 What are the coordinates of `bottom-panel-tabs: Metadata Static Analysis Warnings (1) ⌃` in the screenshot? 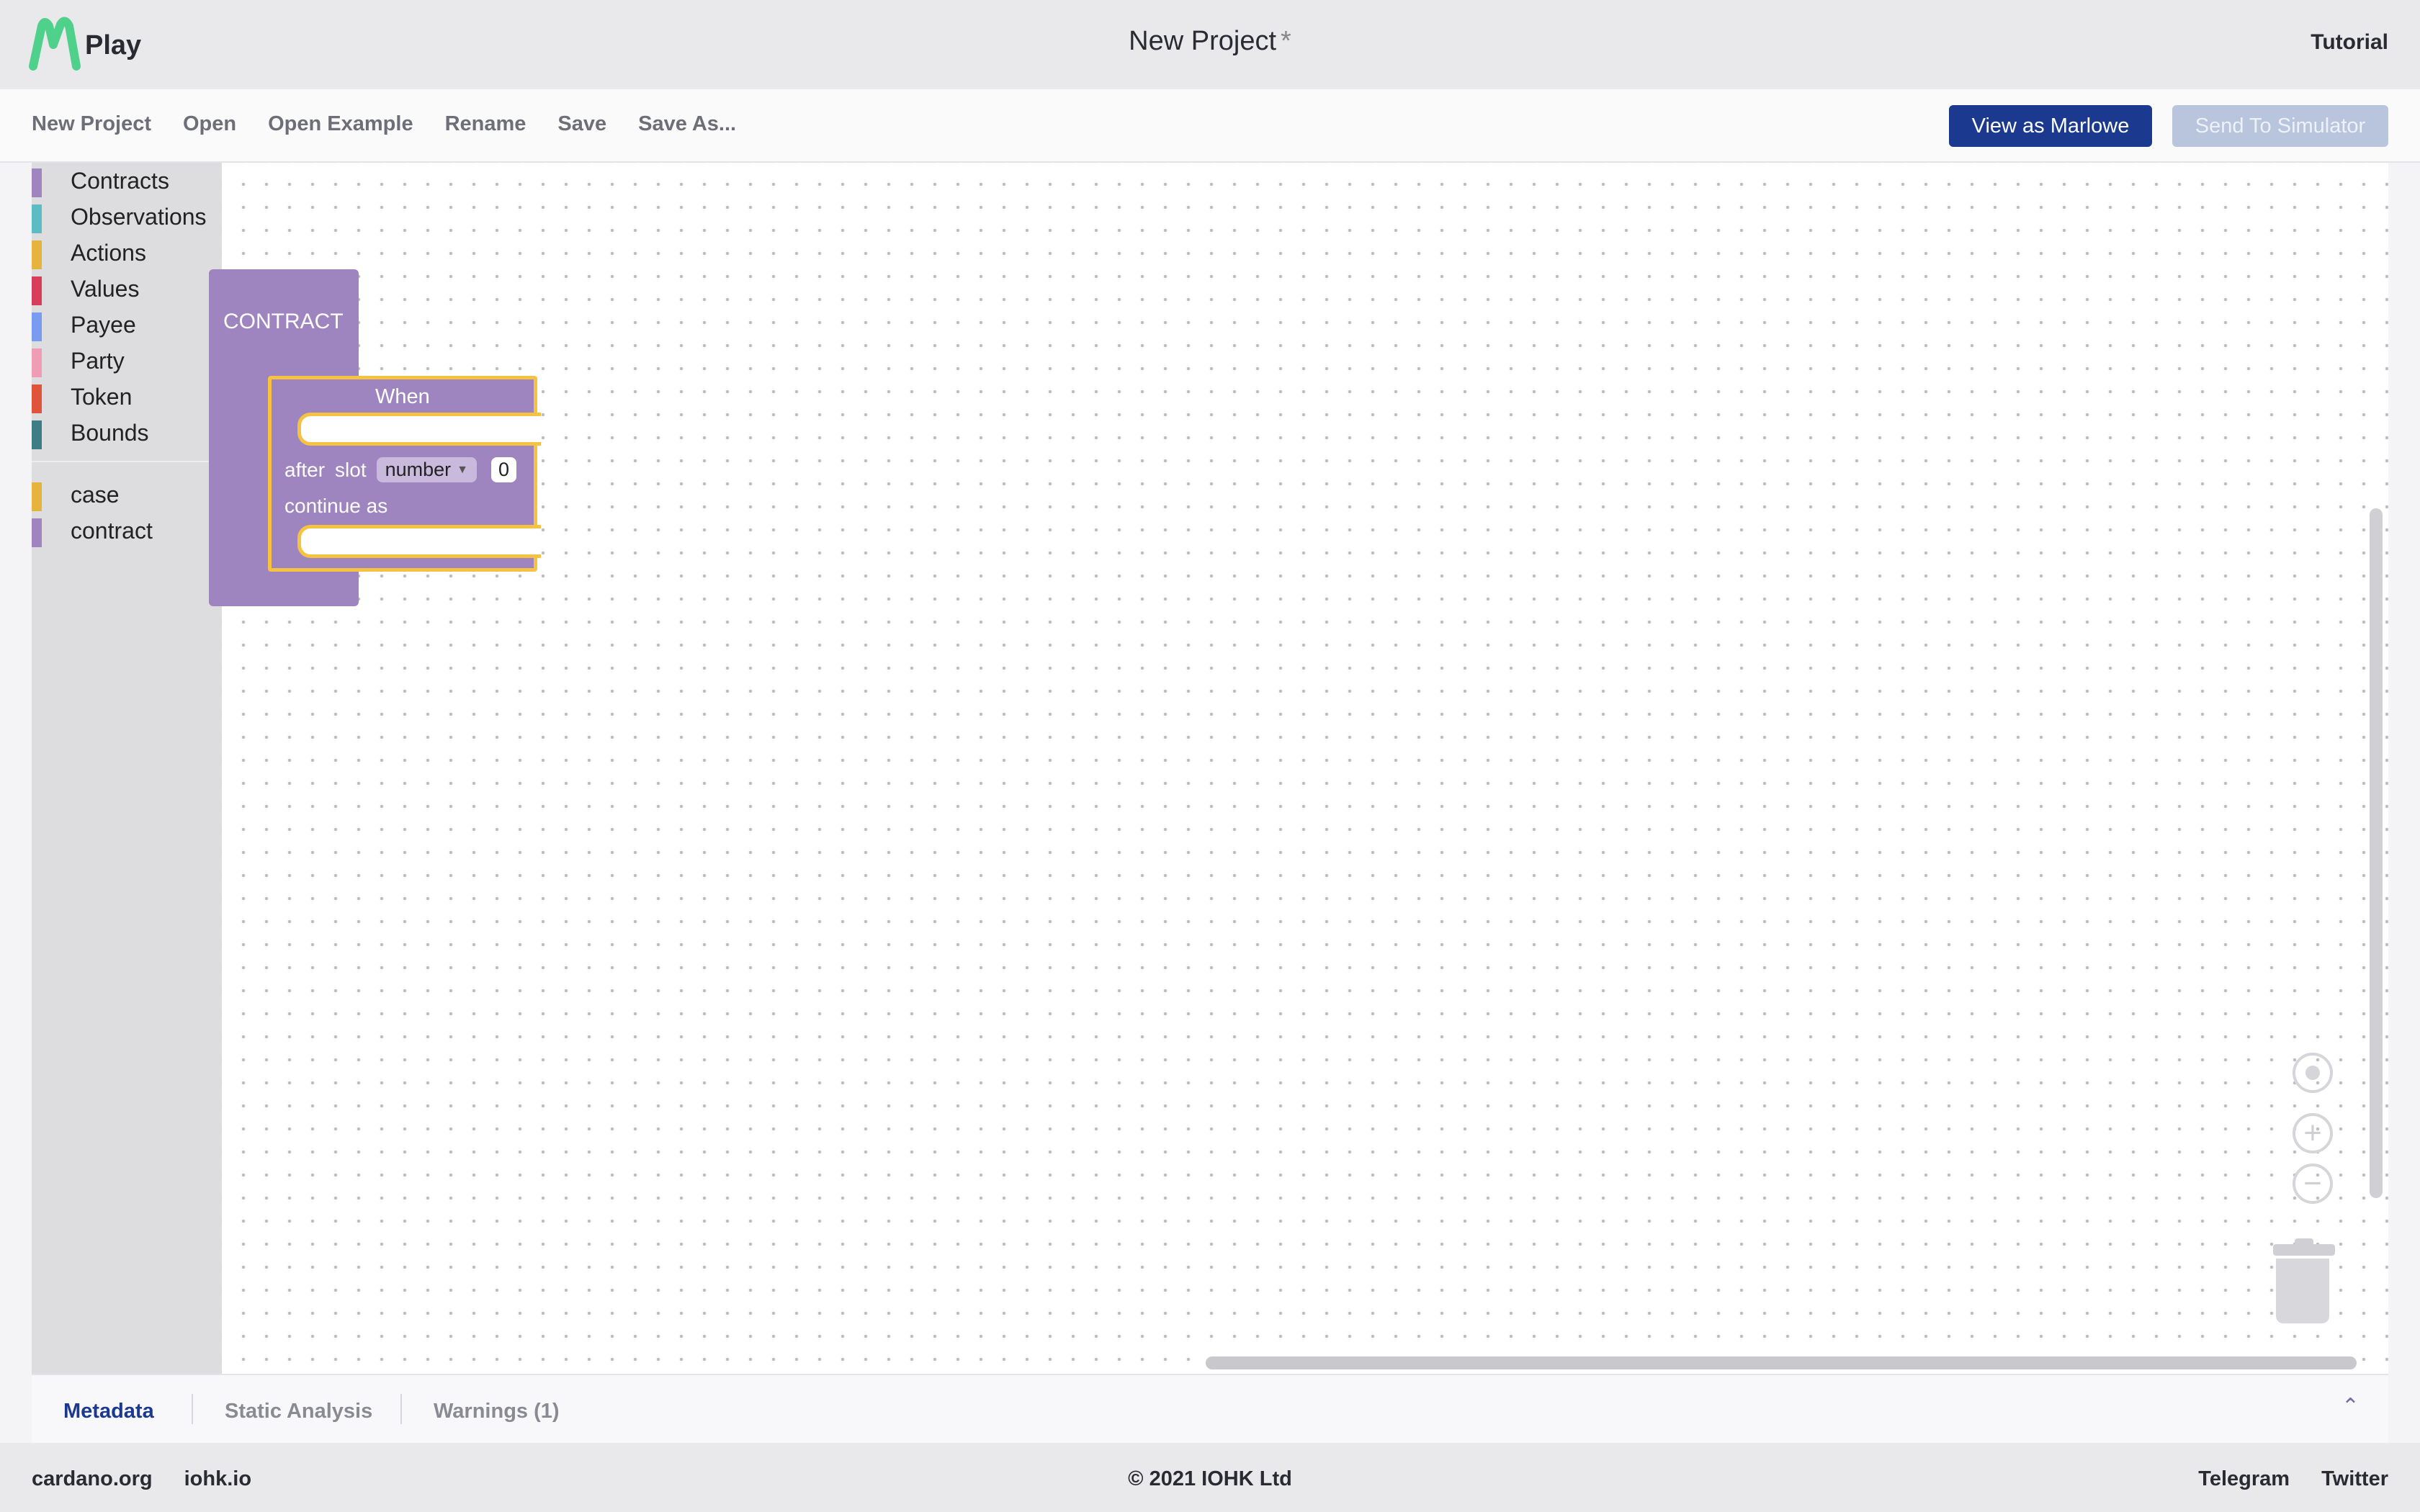 It's located at (1210, 1408).